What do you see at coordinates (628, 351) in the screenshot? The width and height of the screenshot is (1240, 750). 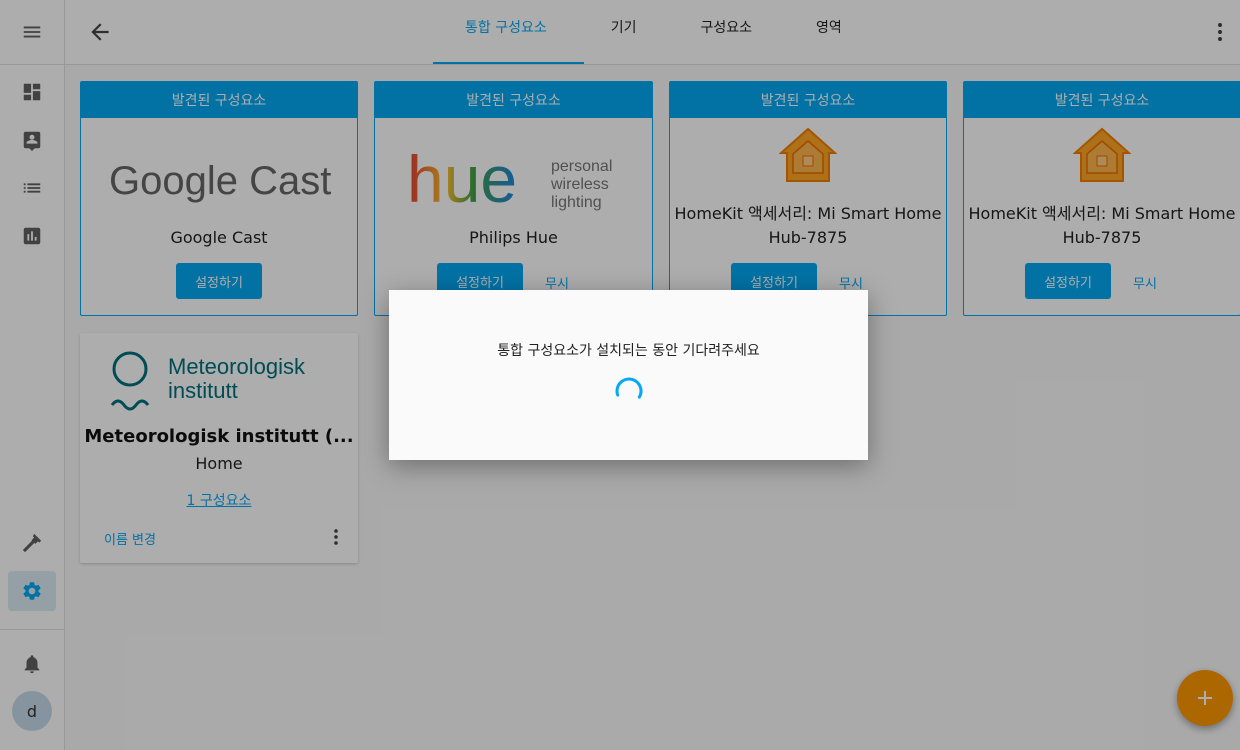 I see `dialog-message: 통합 구성요소가 설치되는 동안 기다려주세요` at bounding box center [628, 351].